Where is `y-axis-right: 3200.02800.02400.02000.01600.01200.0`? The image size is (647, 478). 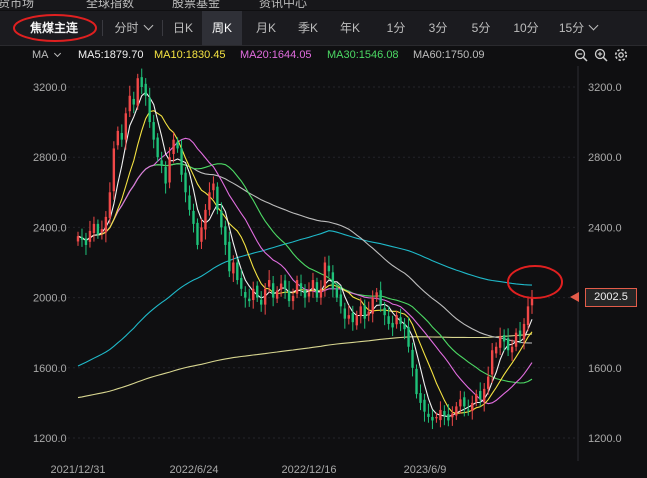
y-axis-right: 3200.02800.02400.02000.01600.01200.0 is located at coordinates (605, 263).